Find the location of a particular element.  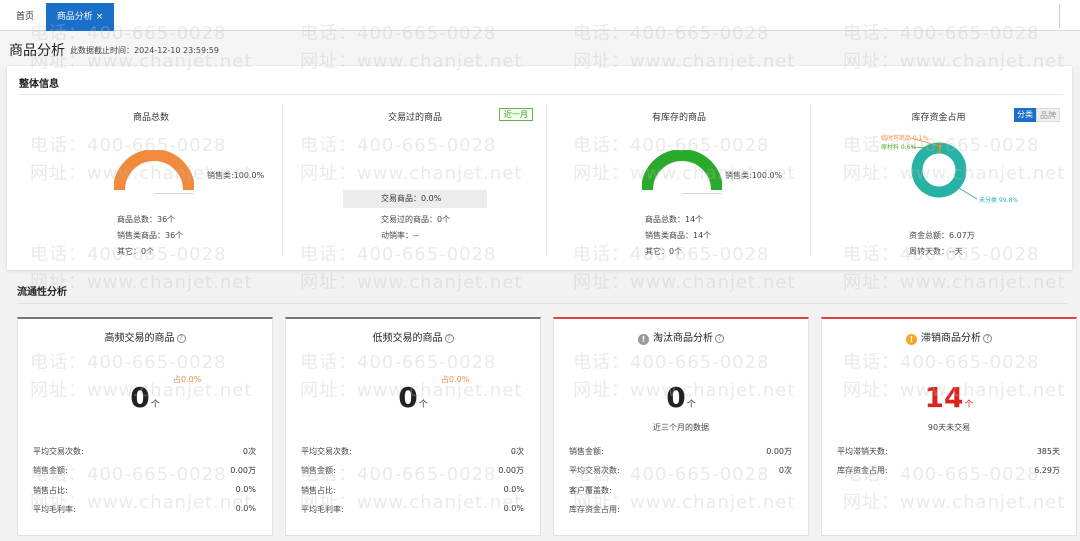

stat-label: 销售占比: is located at coordinates (50, 490).